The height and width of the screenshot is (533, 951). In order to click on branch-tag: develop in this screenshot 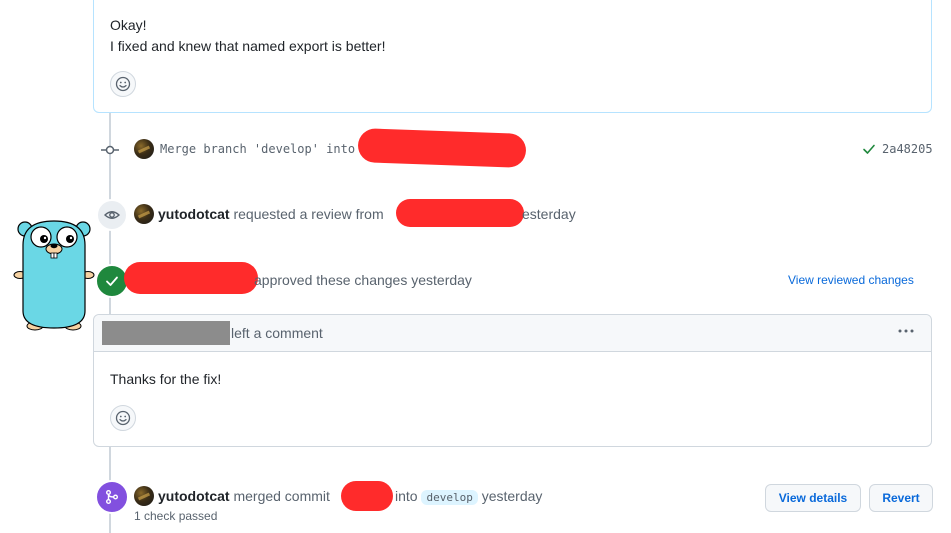, I will do `click(449, 497)`.